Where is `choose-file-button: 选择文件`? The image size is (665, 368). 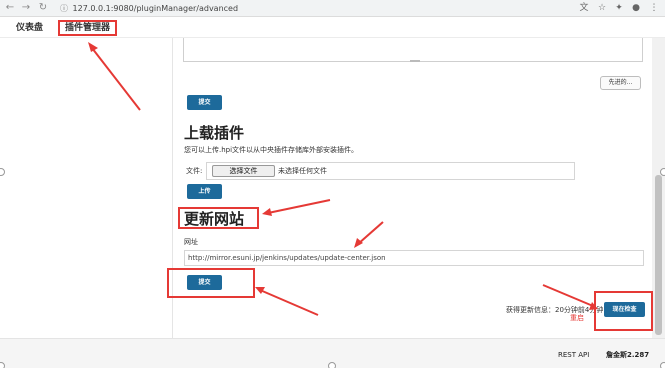
choose-file-button: 选择文件 is located at coordinates (243, 171).